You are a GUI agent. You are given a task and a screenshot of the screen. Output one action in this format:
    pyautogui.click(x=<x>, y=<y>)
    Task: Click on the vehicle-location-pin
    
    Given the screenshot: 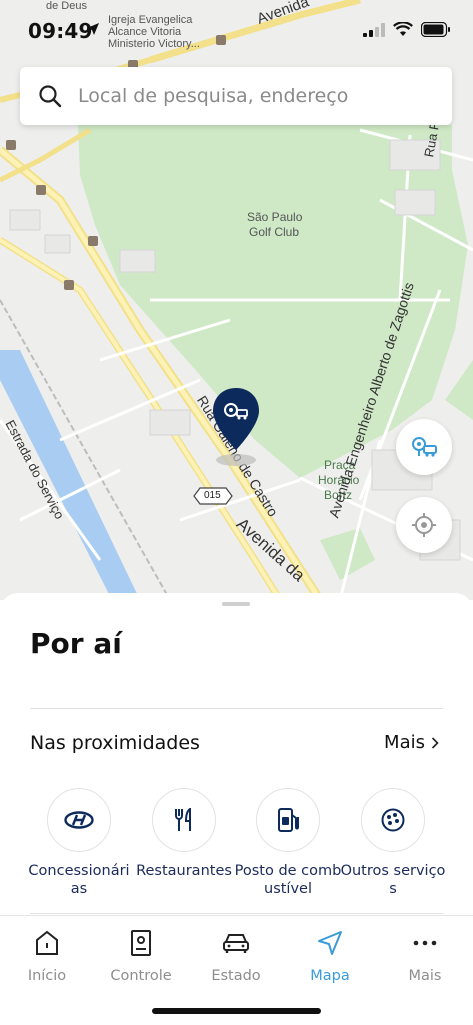 What is the action you would take?
    pyautogui.click(x=236, y=429)
    